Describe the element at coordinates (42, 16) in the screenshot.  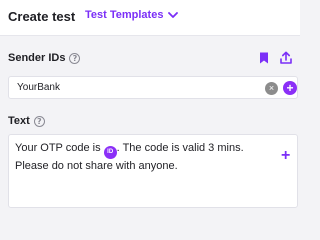
I see `page-title: Create test` at that location.